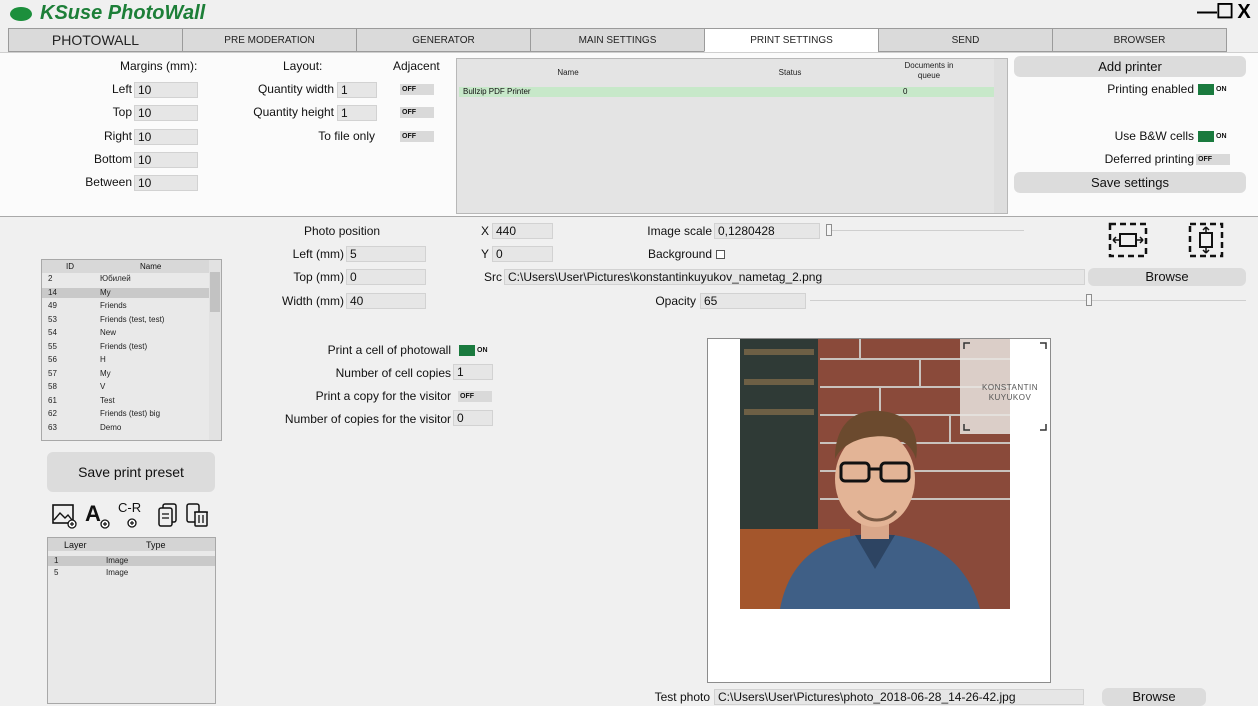 The height and width of the screenshot is (706, 1258). Describe the element at coordinates (166, 137) in the screenshot. I see `margin-right-input: 10` at that location.